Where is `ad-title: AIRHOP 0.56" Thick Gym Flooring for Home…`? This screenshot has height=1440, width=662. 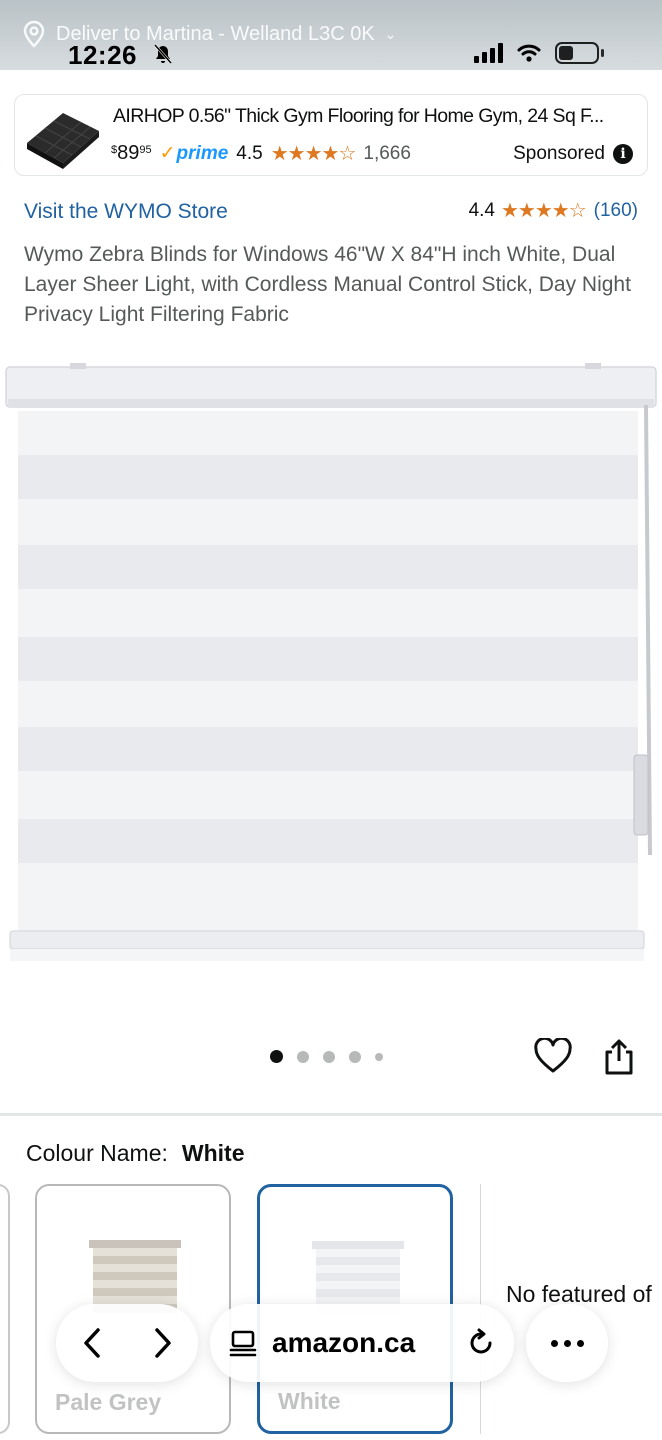
ad-title: AIRHOP 0.56" Thick Gym Flooring for Home… is located at coordinates (358, 116).